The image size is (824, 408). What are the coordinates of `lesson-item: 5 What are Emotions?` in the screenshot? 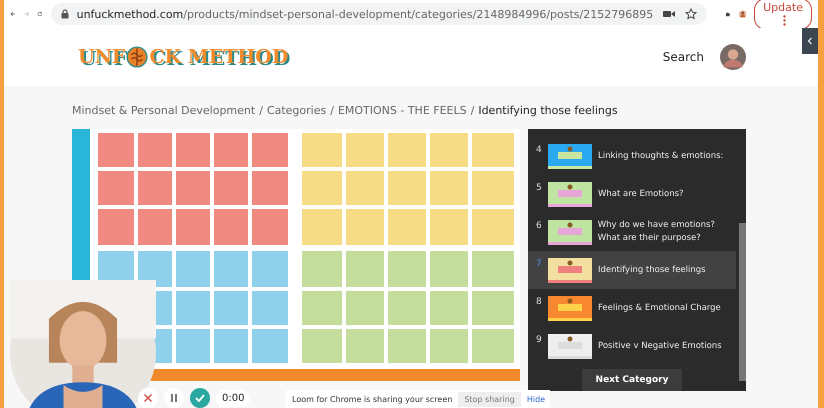 It's located at (632, 194).